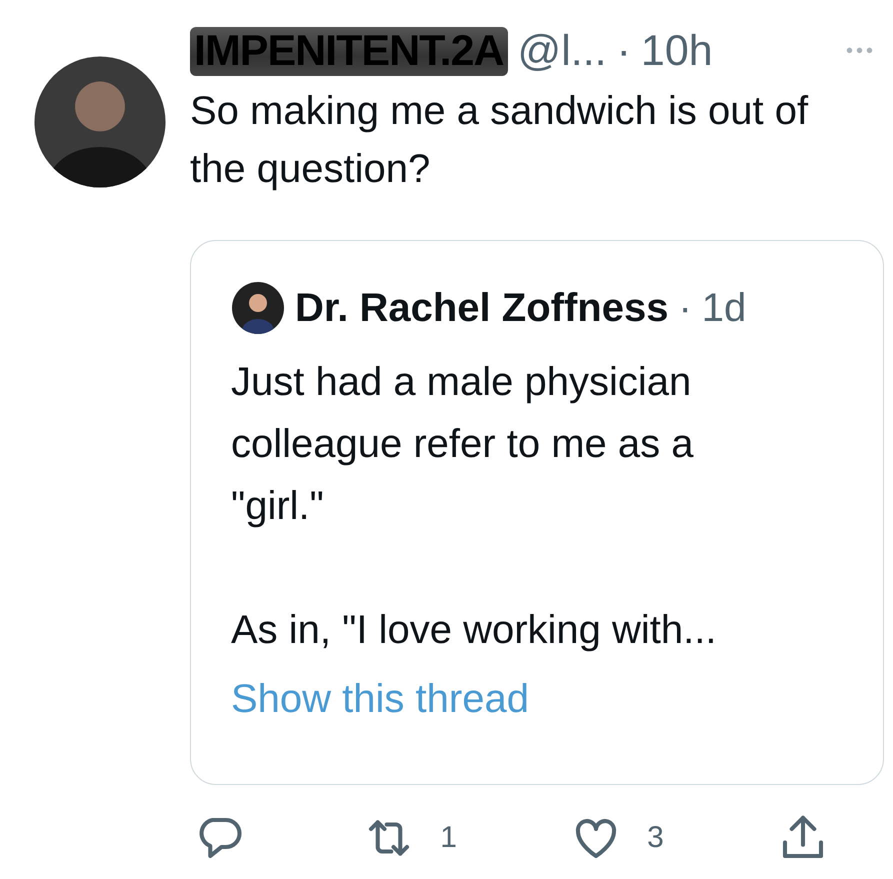 Image resolution: width=893 pixels, height=879 pixels. What do you see at coordinates (500, 140) in the screenshot?
I see `tweet-text: So making me a sandwich is out of the question?` at bounding box center [500, 140].